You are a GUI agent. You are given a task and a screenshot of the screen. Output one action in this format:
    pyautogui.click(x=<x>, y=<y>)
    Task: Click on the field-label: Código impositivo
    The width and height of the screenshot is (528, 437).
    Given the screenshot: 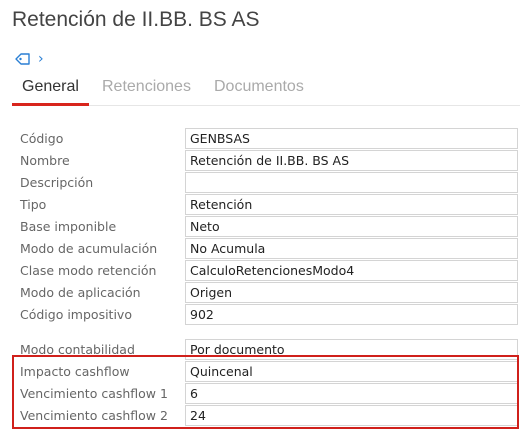 What is the action you would take?
    pyautogui.click(x=76, y=314)
    